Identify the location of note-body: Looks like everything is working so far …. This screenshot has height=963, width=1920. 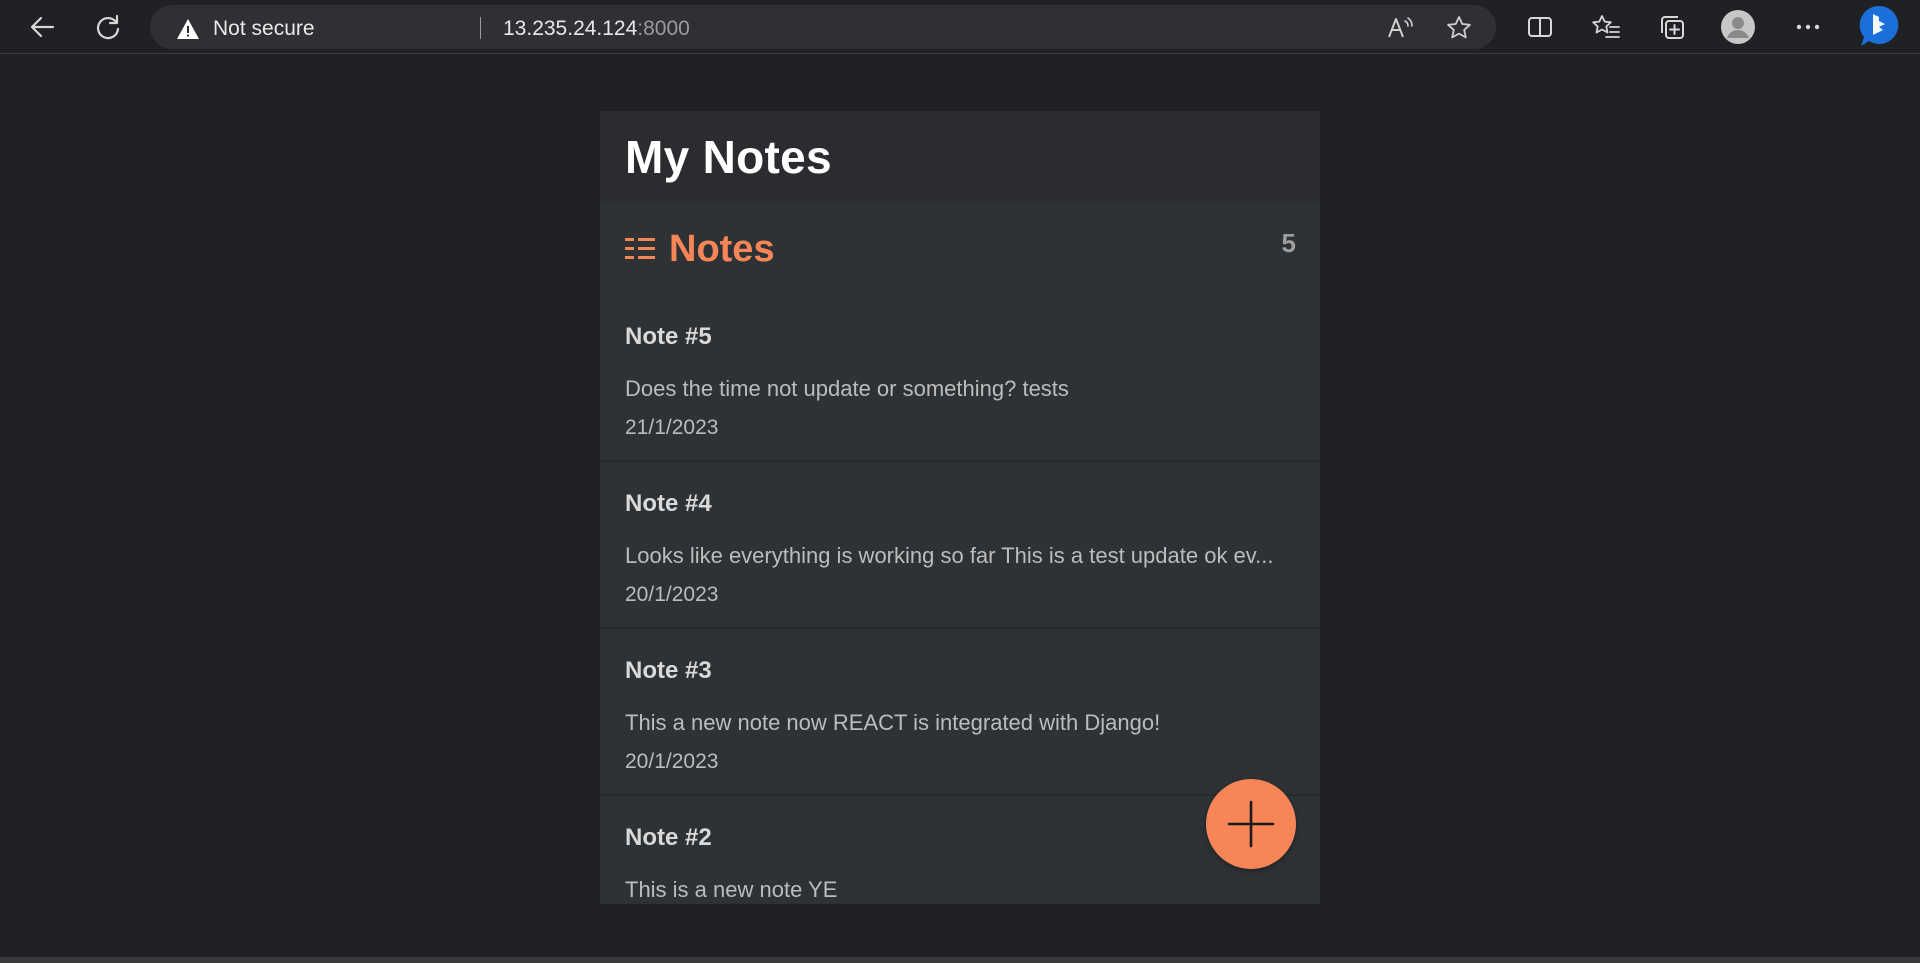
(949, 555).